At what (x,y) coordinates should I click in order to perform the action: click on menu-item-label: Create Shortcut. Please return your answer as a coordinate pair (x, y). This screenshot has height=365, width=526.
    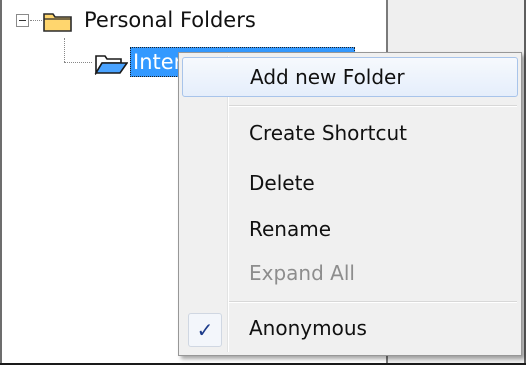
    Looking at the image, I should click on (328, 133).